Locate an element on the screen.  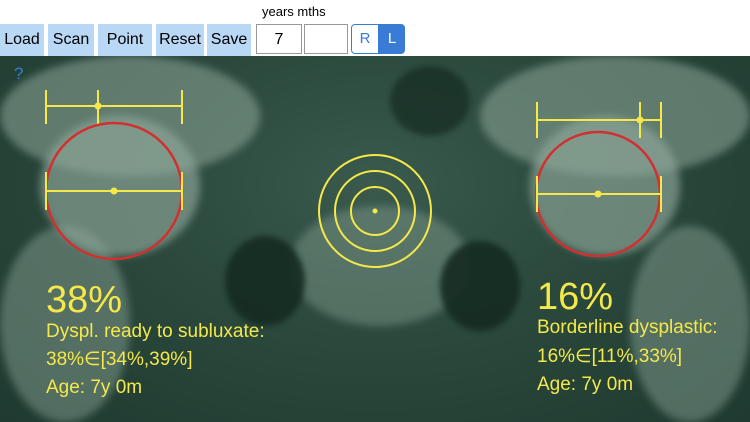
left-hip-age: Age: 7y 0m is located at coordinates (94, 387).